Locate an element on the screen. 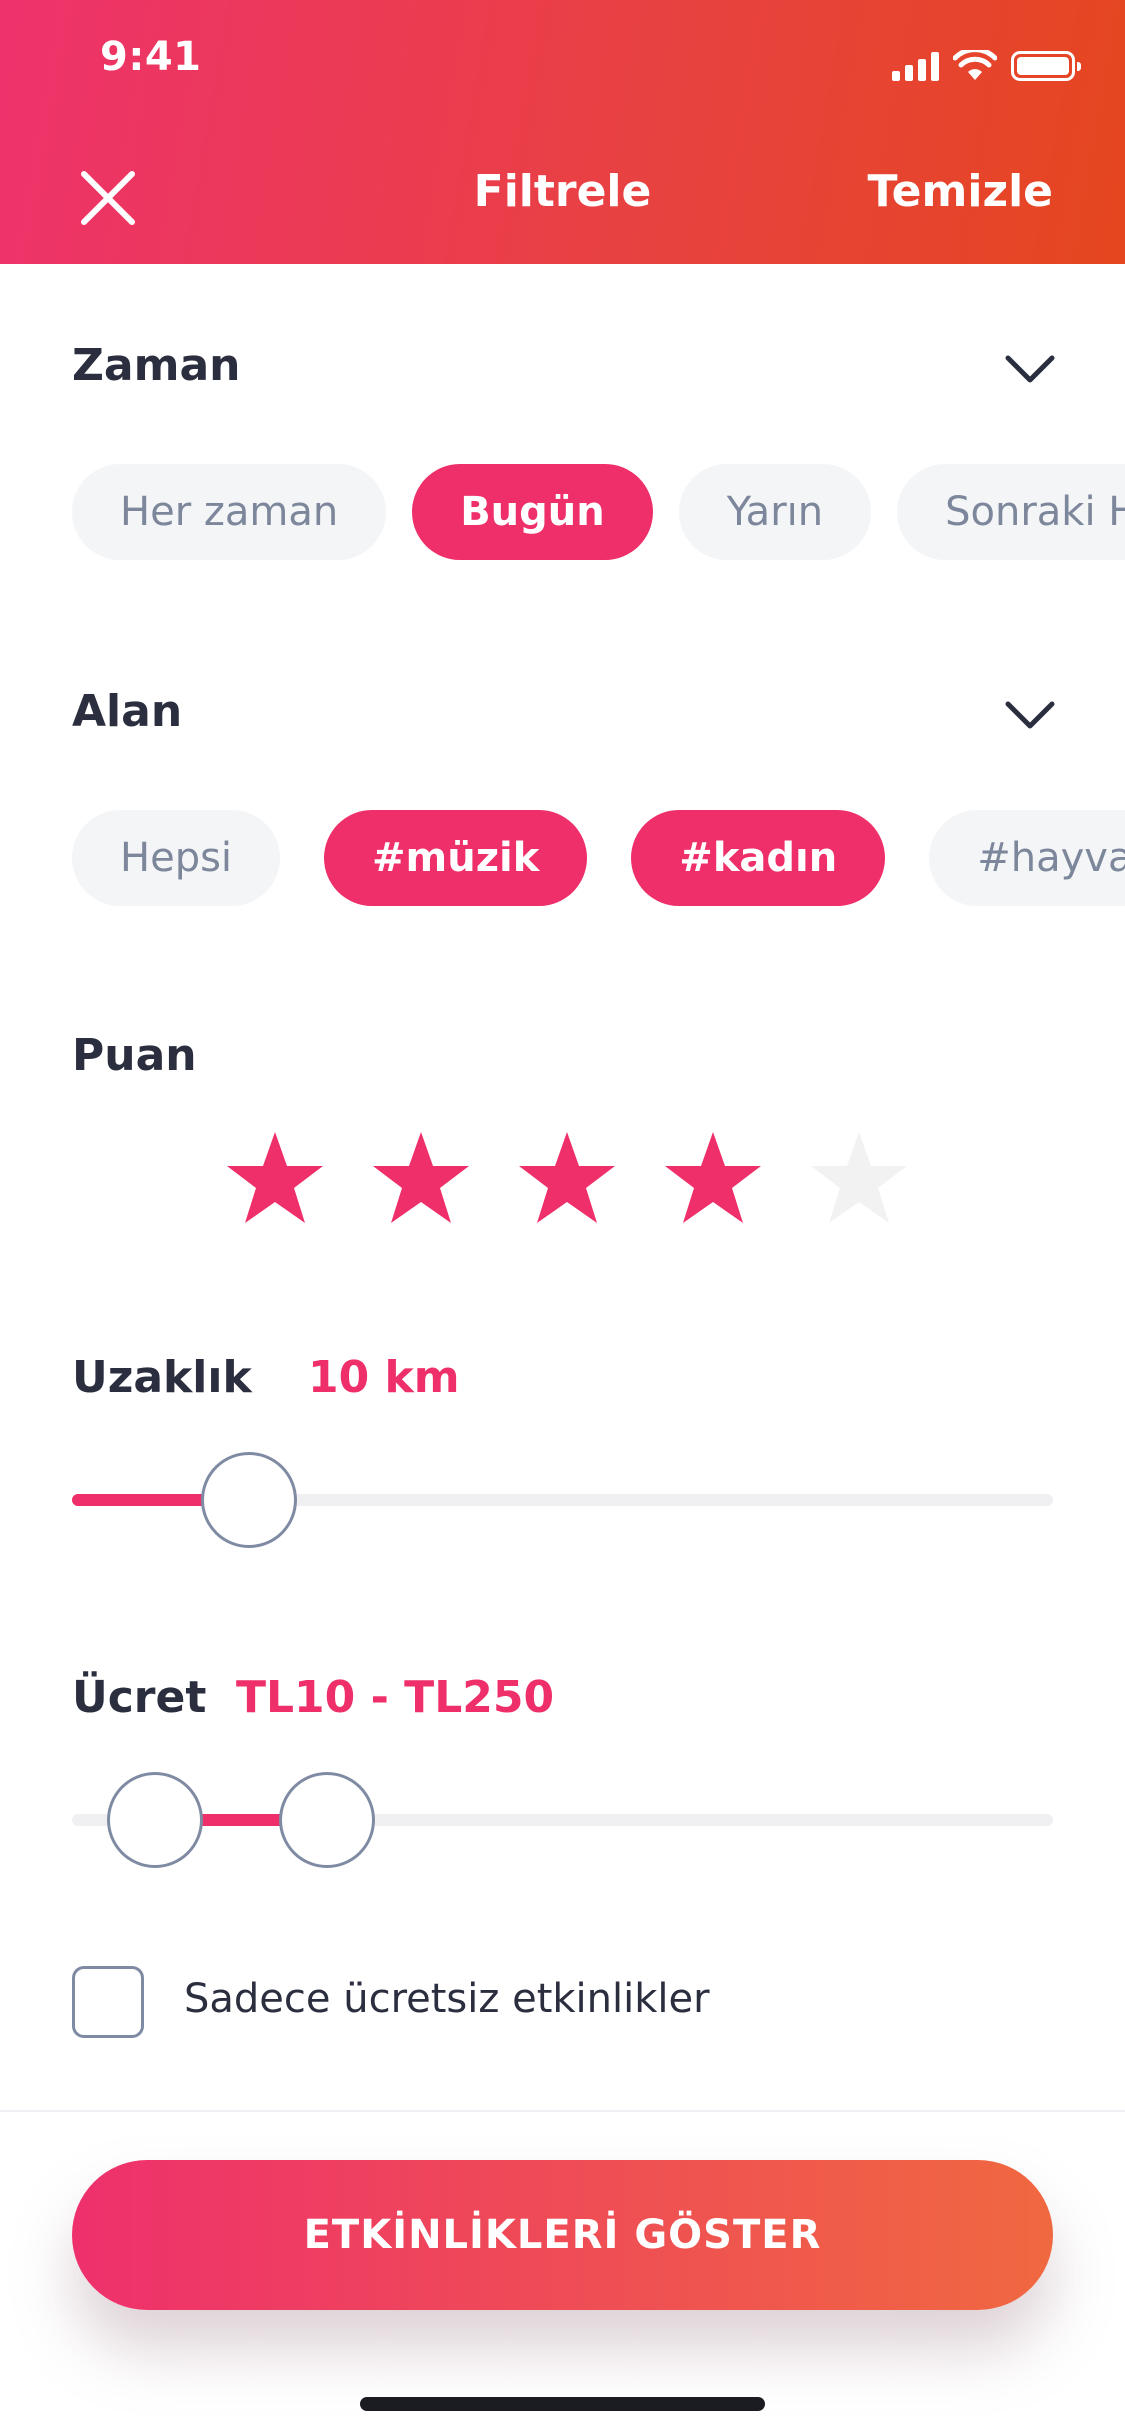 The image size is (1125, 2436). time-chip-today: Bugün is located at coordinates (532, 512).